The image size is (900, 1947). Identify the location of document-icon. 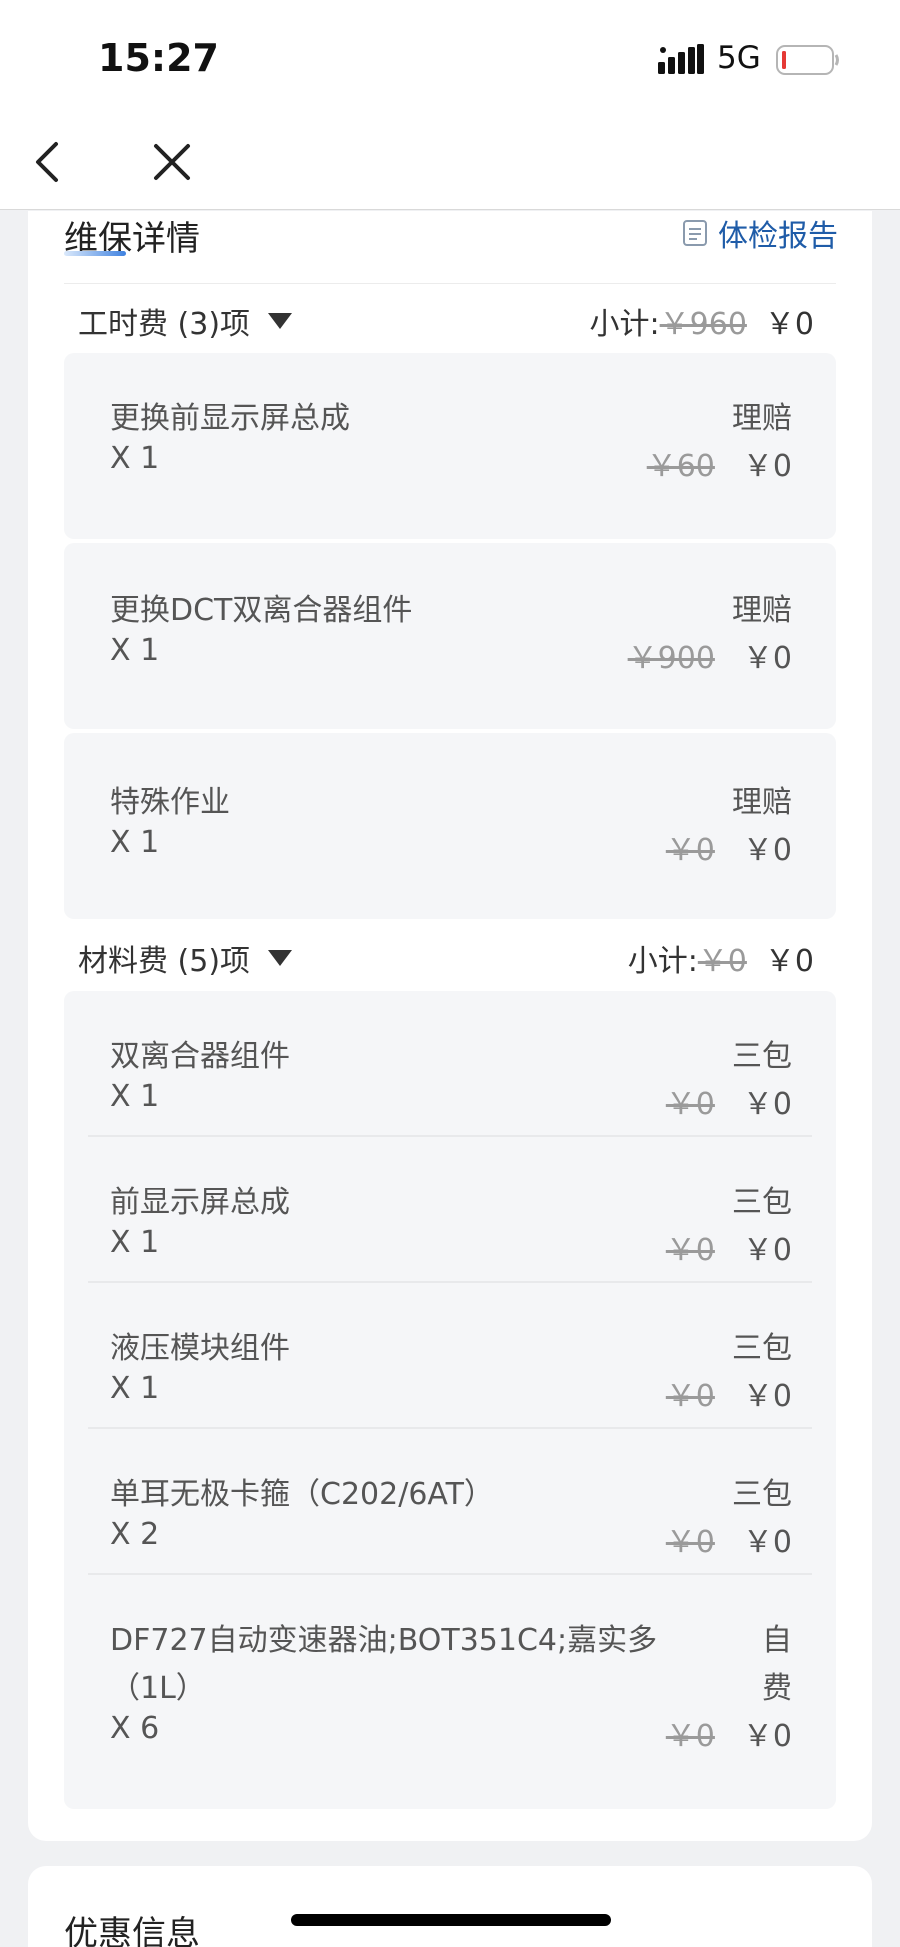
(695, 233).